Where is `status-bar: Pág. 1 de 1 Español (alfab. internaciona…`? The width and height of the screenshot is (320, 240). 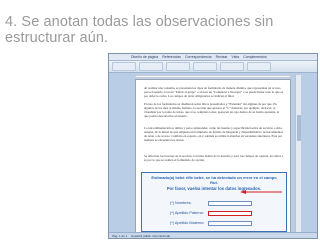 status-bar: Pág. 1 de 1 Español (alfab. internaciona… is located at coordinates (213, 235).